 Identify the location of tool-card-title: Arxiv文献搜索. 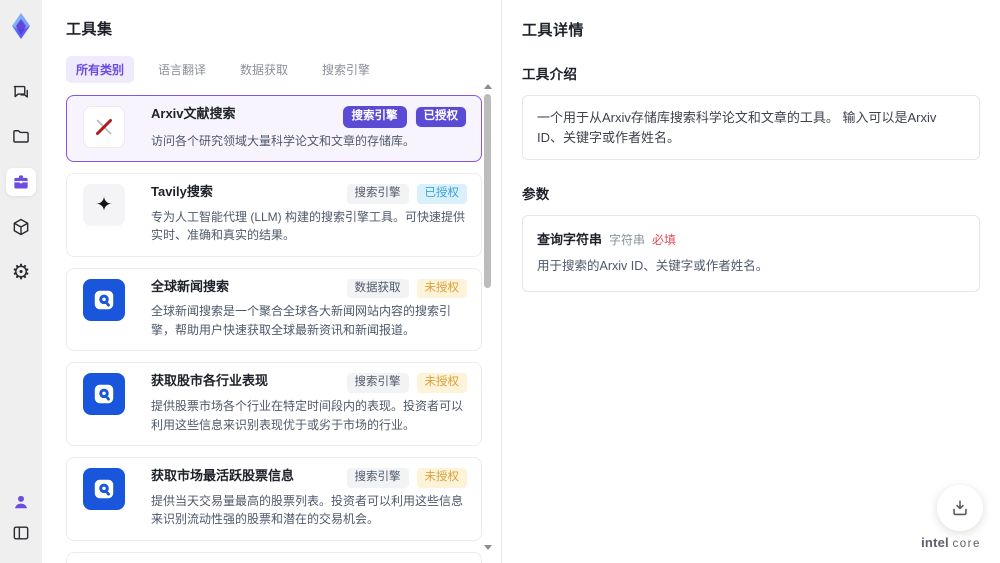
(193, 113).